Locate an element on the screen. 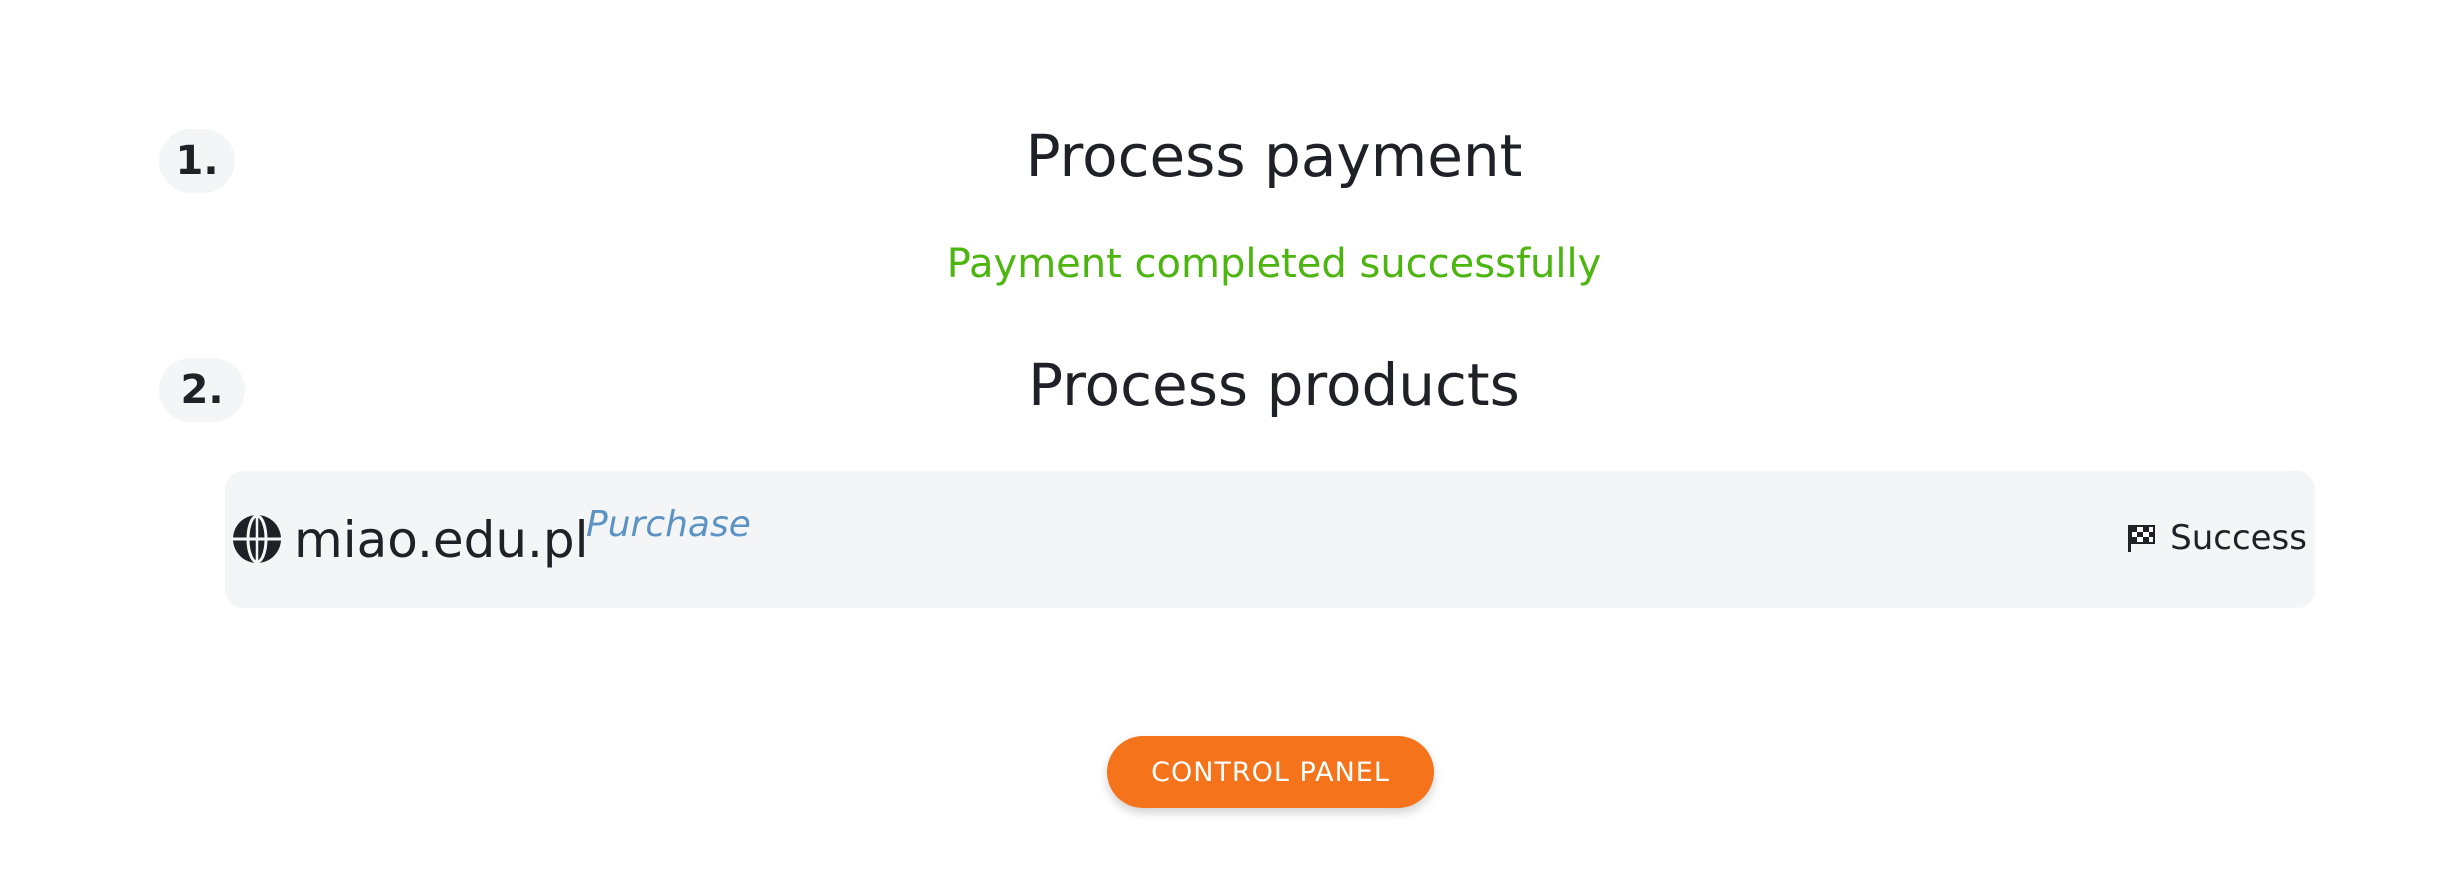 This screenshot has width=2442, height=894. product-row: miao.edu.pl Purchase Success is located at coordinates (1270, 539).